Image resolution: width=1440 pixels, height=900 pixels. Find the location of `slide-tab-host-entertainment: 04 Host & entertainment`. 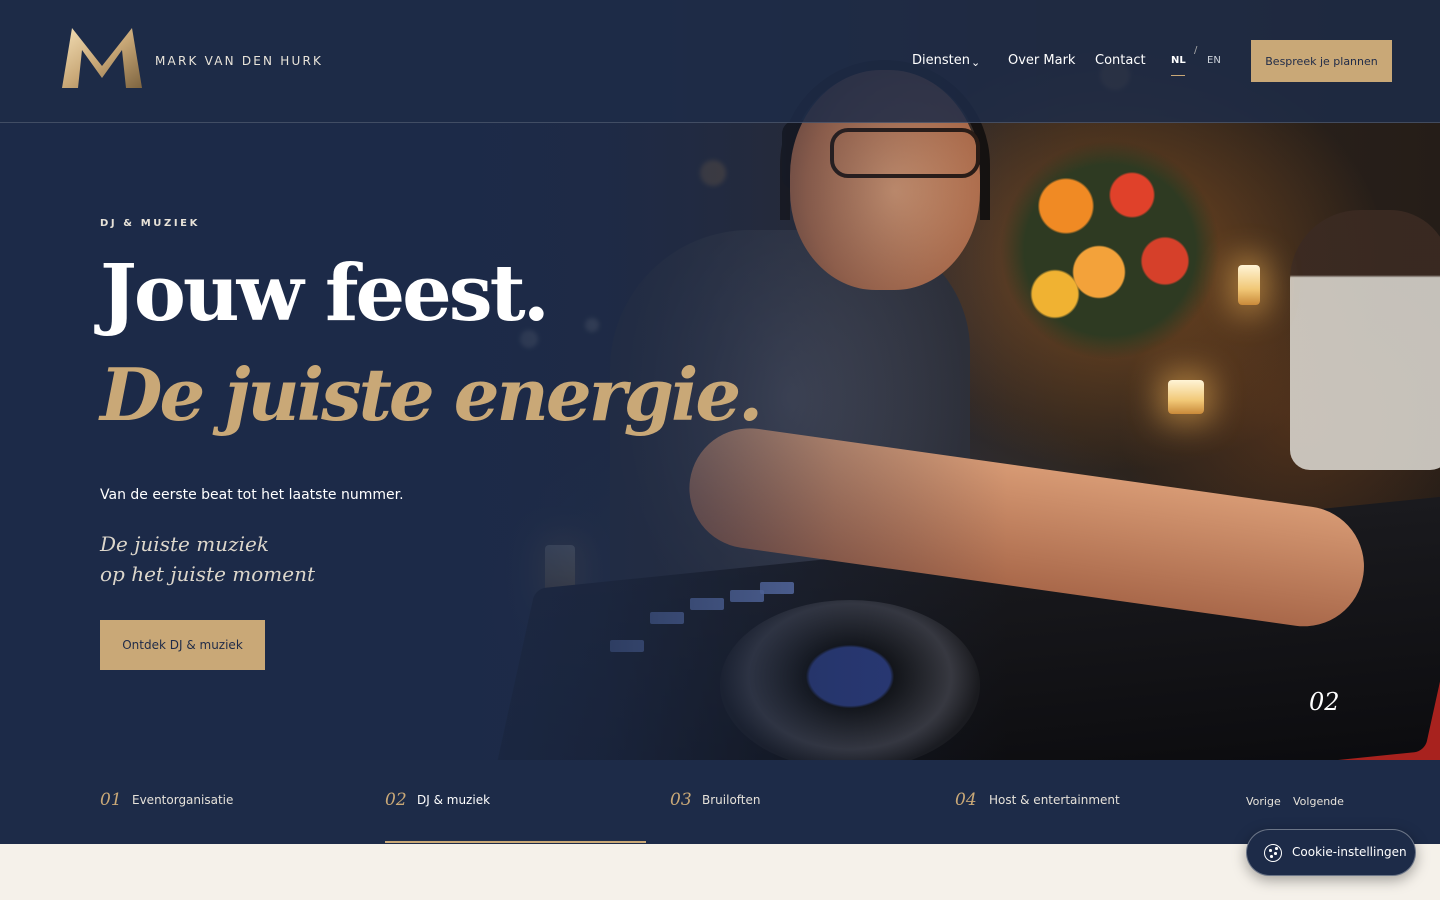

slide-tab-host-entertainment: 04 Host & entertainment is located at coordinates (1085, 802).